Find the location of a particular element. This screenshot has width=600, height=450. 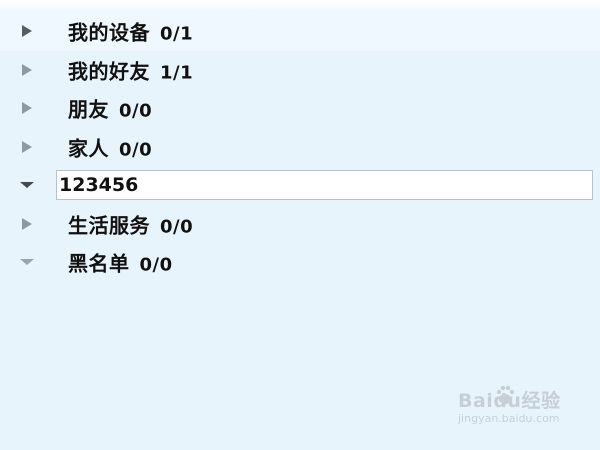

group-row-life-services: 生活服务 0/0 is located at coordinates (300, 224).